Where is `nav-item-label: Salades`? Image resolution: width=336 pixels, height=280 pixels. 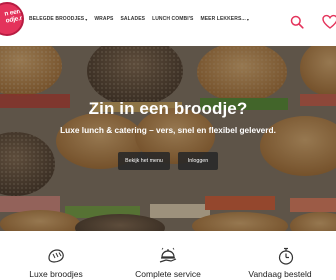
nav-item-label: Salades is located at coordinates (133, 19).